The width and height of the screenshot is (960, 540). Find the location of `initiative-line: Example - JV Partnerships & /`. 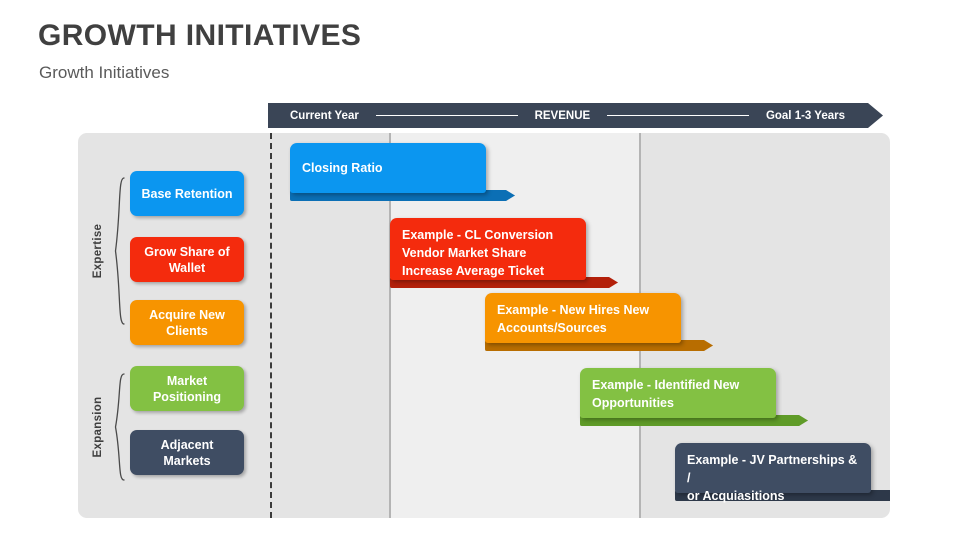

initiative-line: Example - JV Partnerships & / is located at coordinates (772, 469).